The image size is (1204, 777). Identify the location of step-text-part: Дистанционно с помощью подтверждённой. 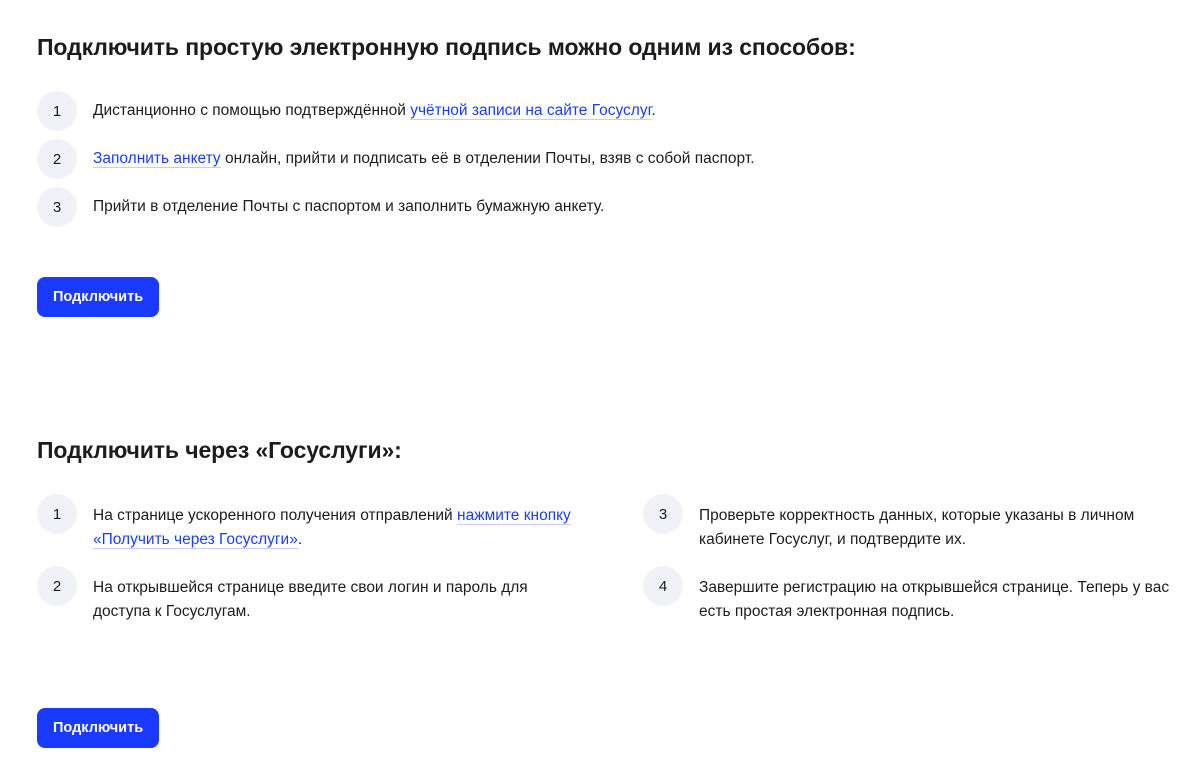
(252, 110).